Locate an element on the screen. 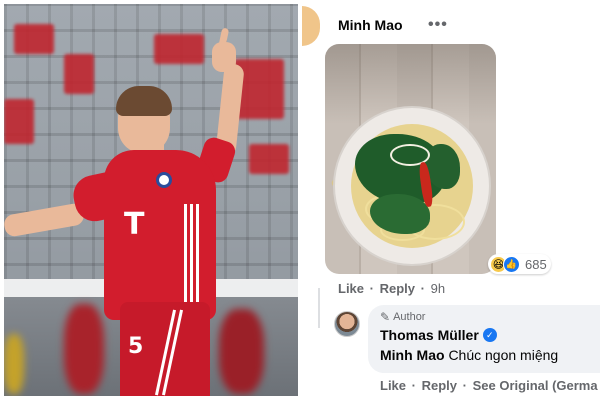 Image resolution: width=600 pixels, height=400 pixels. shorts-number: 5 is located at coordinates (136, 346).